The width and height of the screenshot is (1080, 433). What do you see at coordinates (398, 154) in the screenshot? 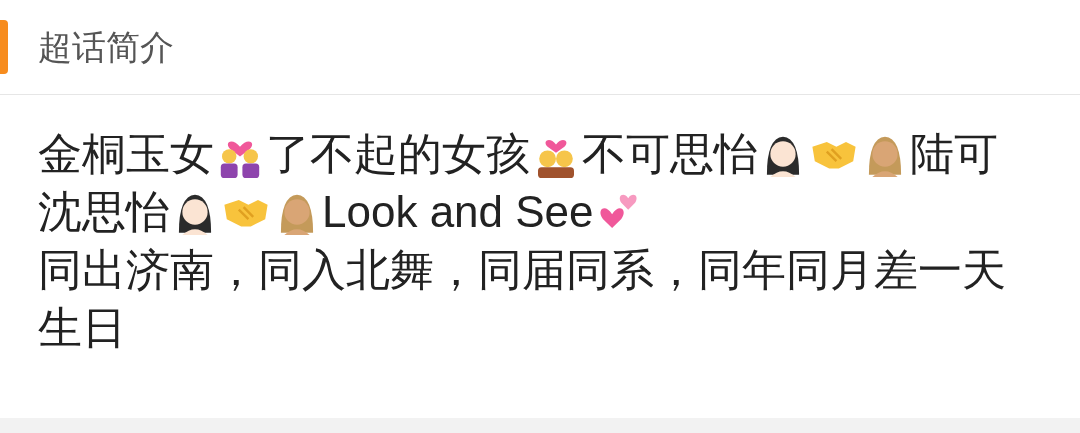
I see `intro-text: 了不起的女孩` at bounding box center [398, 154].